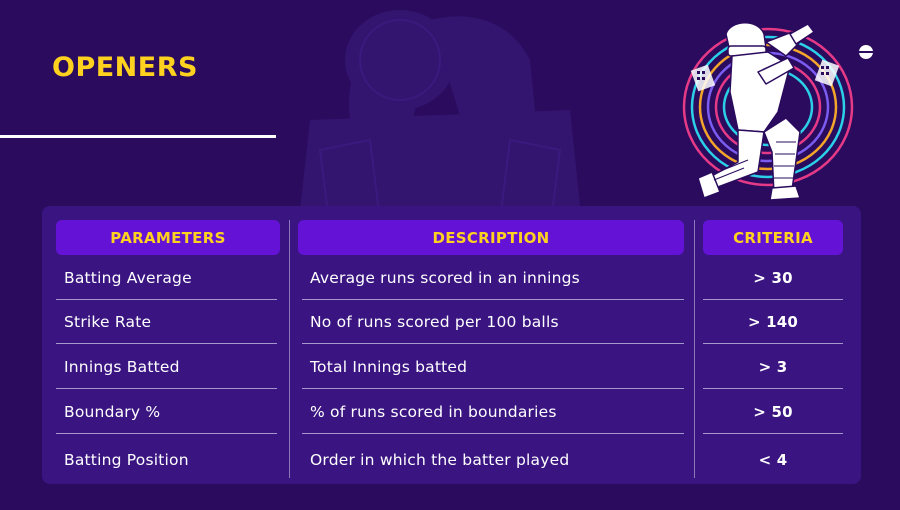 Image resolution: width=900 pixels, height=510 pixels. Describe the element at coordinates (128, 278) in the screenshot. I see `parameter-text: Batting Average` at that location.